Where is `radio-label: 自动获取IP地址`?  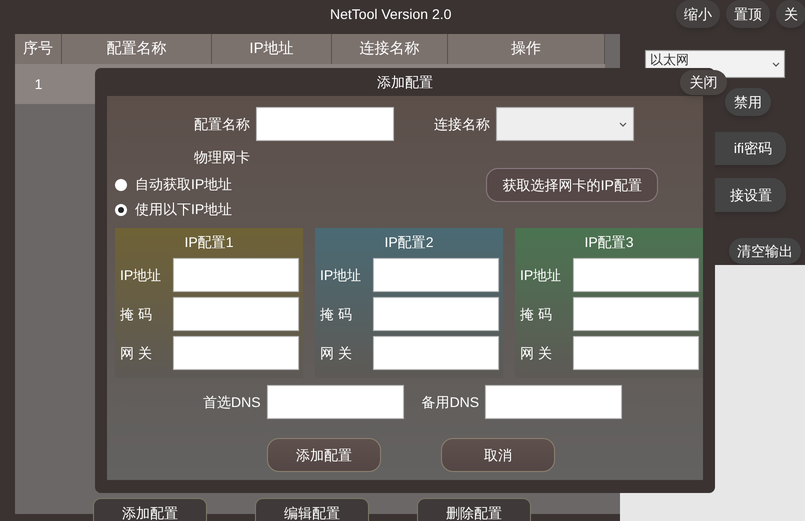
radio-label: 自动获取IP地址 is located at coordinates (183, 184).